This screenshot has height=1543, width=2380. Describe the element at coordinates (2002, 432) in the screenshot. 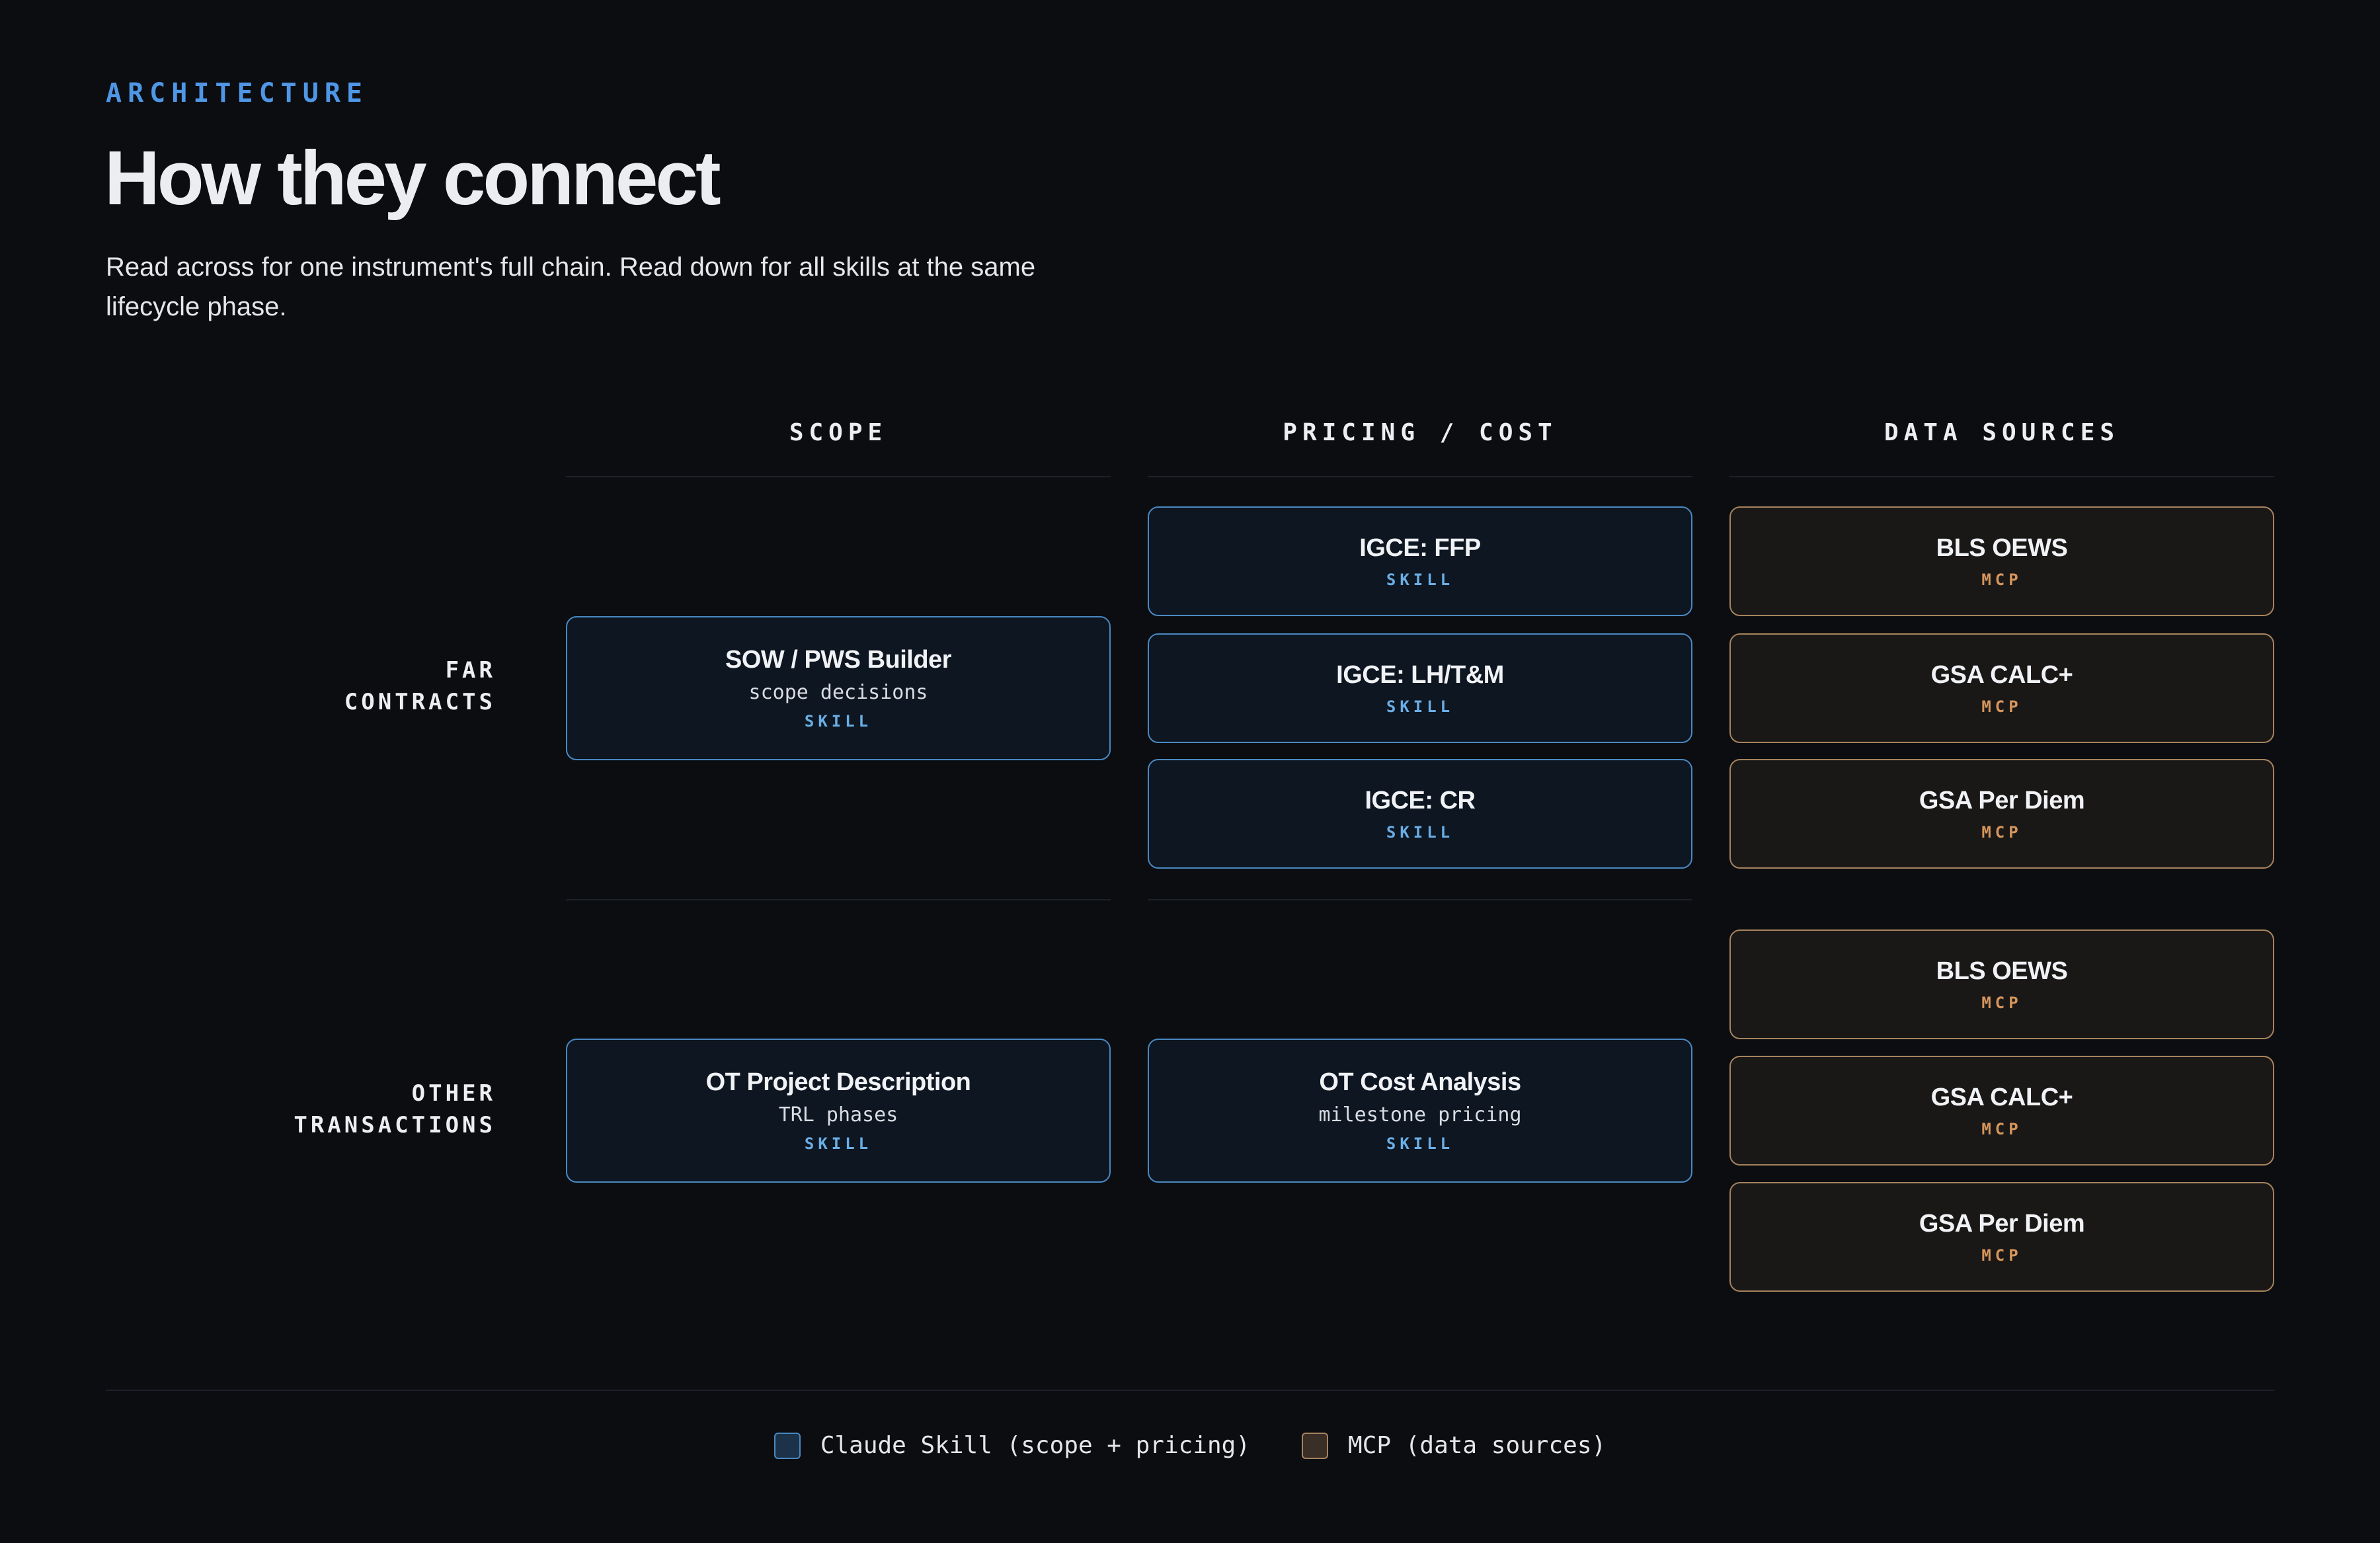

I see `column-header-data-sources: DATA SOURCES` at that location.